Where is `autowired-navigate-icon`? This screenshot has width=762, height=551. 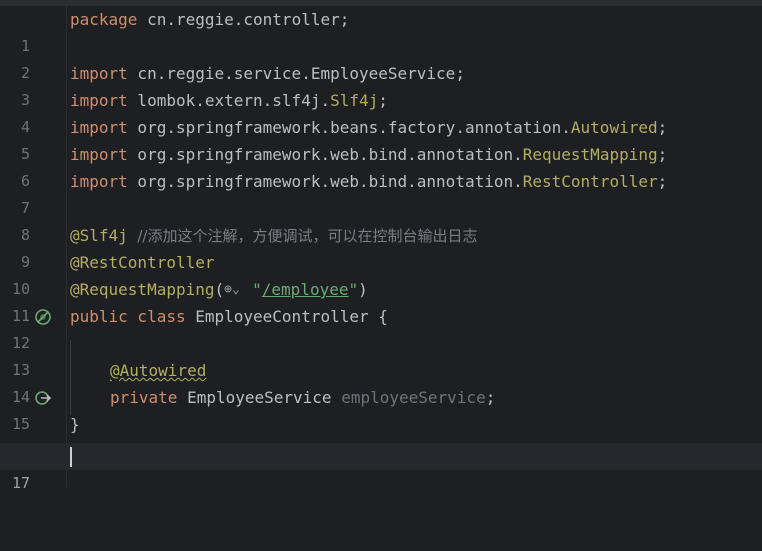 autowired-navigate-icon is located at coordinates (43, 398).